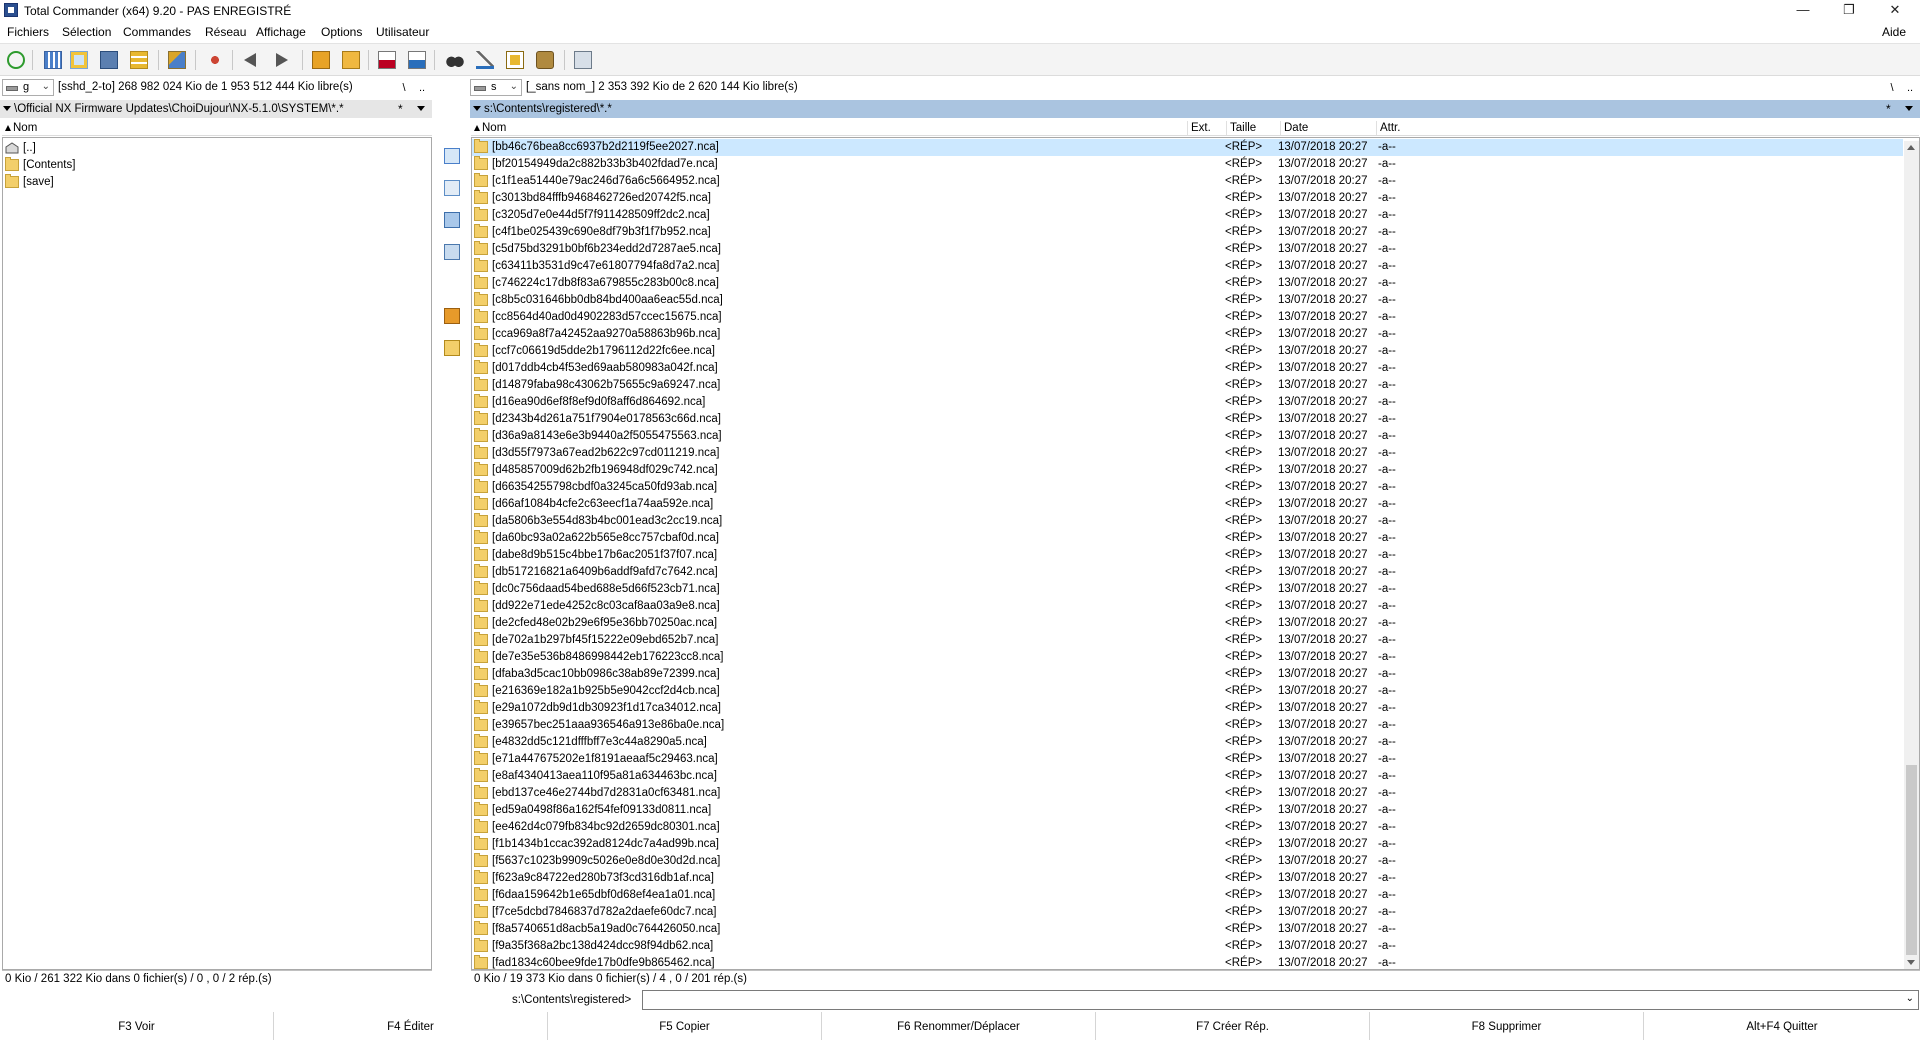 Image resolution: width=1920 pixels, height=1042 pixels. What do you see at coordinates (452, 316) in the screenshot?
I see `pack-files-icon` at bounding box center [452, 316].